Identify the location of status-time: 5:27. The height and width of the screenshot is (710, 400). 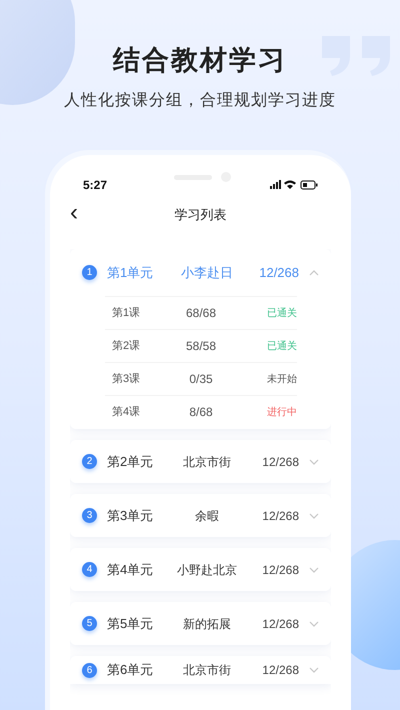
(95, 185).